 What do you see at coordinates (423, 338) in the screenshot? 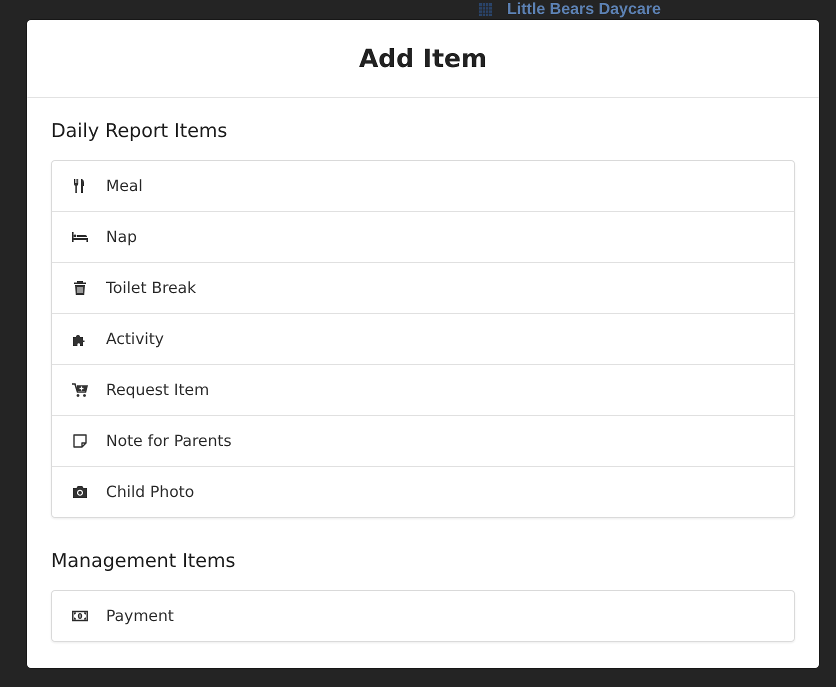
I see `list-item: Activity` at bounding box center [423, 338].